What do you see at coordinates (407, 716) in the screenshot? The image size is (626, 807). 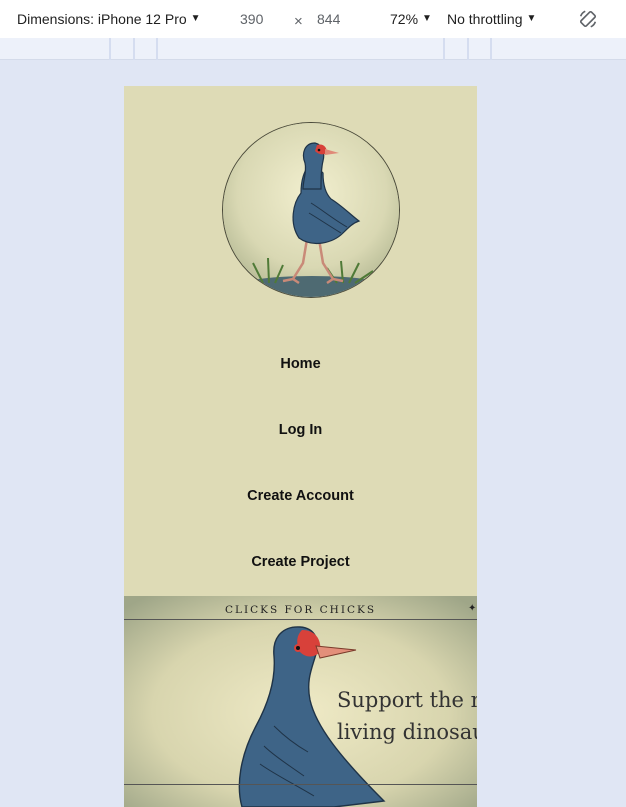 I see `hero-tagline: Support the nov living dinosaur` at bounding box center [407, 716].